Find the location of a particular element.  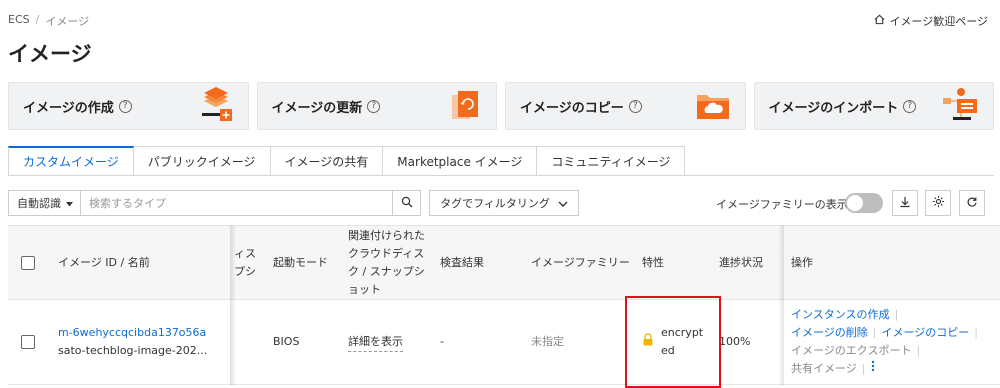

home-icon is located at coordinates (879, 21).